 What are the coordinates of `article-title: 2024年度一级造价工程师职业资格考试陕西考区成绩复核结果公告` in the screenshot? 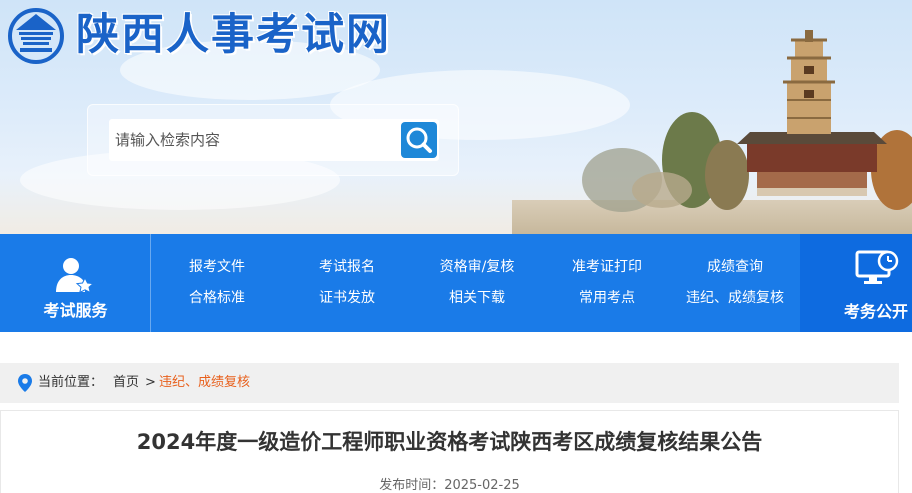 It's located at (449, 442).